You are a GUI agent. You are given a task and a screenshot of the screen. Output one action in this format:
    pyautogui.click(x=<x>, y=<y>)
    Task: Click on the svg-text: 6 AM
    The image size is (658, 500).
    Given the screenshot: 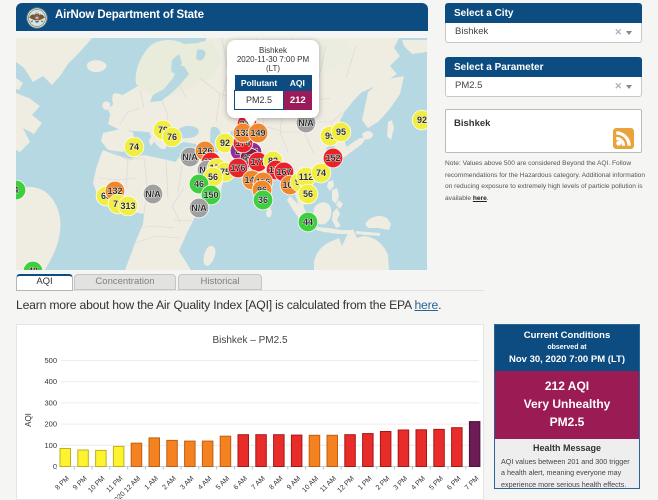 What is the action you would take?
    pyautogui.click(x=241, y=483)
    